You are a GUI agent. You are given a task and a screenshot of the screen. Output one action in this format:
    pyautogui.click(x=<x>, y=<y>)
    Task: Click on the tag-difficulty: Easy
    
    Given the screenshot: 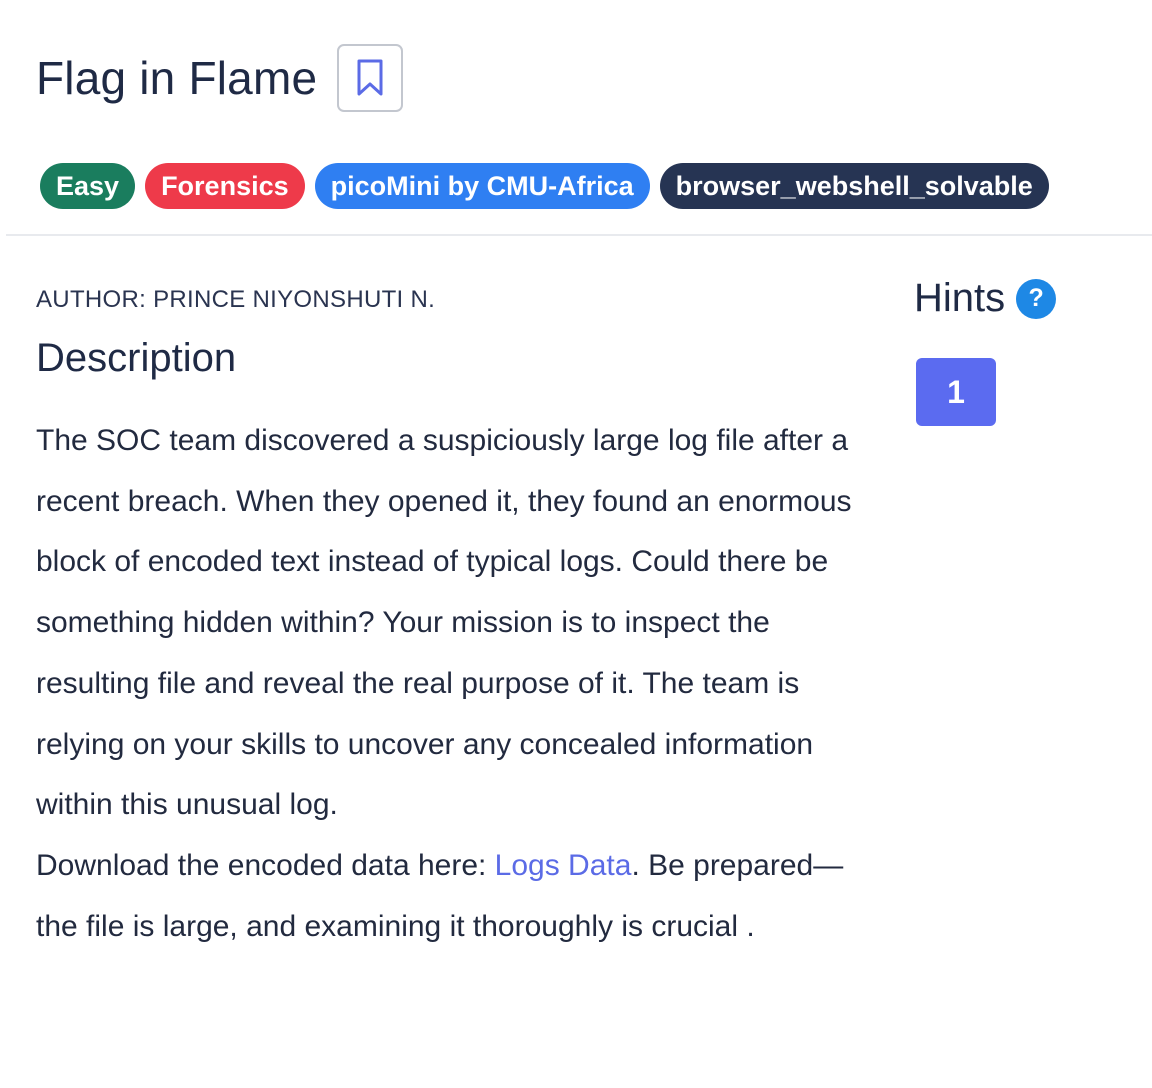 What is the action you would take?
    pyautogui.click(x=88, y=186)
    